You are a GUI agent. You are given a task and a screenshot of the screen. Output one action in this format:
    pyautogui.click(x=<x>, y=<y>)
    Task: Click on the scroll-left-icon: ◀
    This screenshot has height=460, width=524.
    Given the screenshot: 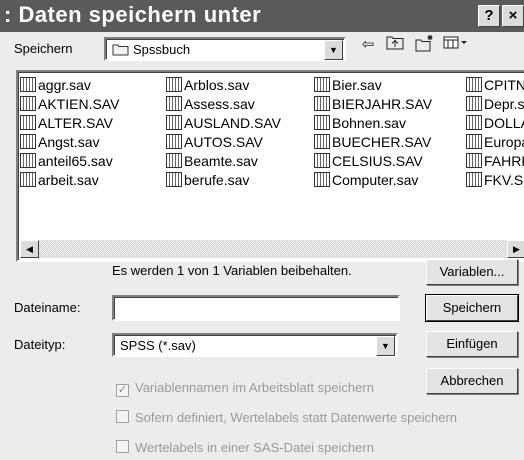 What is the action you would take?
    pyautogui.click(x=29, y=249)
    